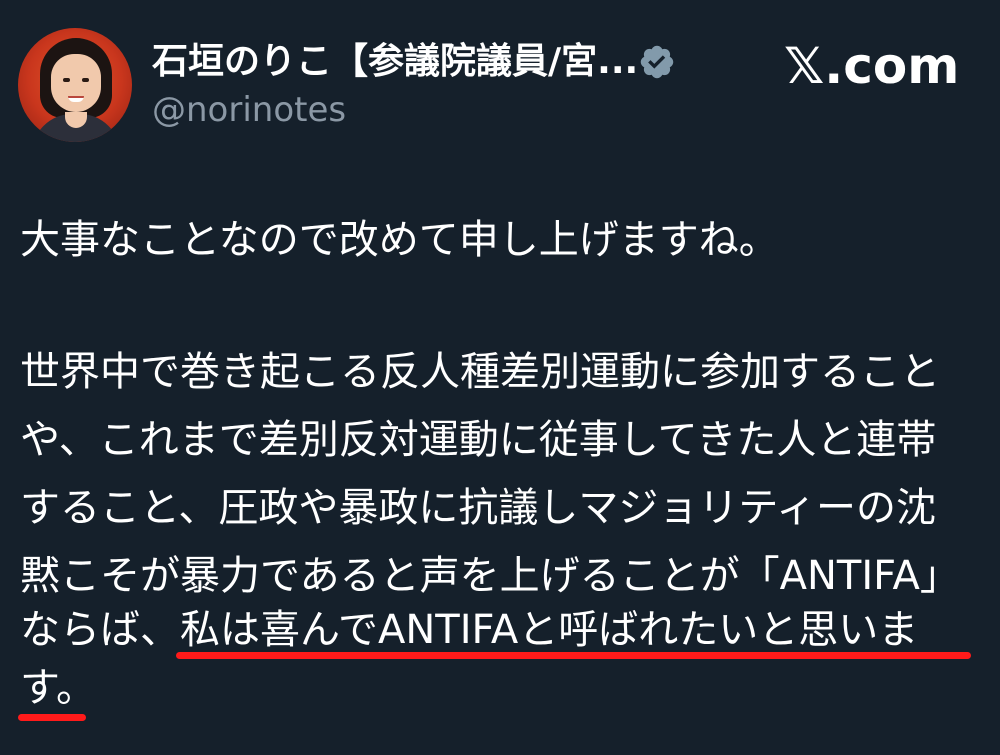 The width and height of the screenshot is (1000, 755). What do you see at coordinates (399, 240) in the screenshot?
I see `post-text-line: 大事なことなので改めて申し上げますね。` at bounding box center [399, 240].